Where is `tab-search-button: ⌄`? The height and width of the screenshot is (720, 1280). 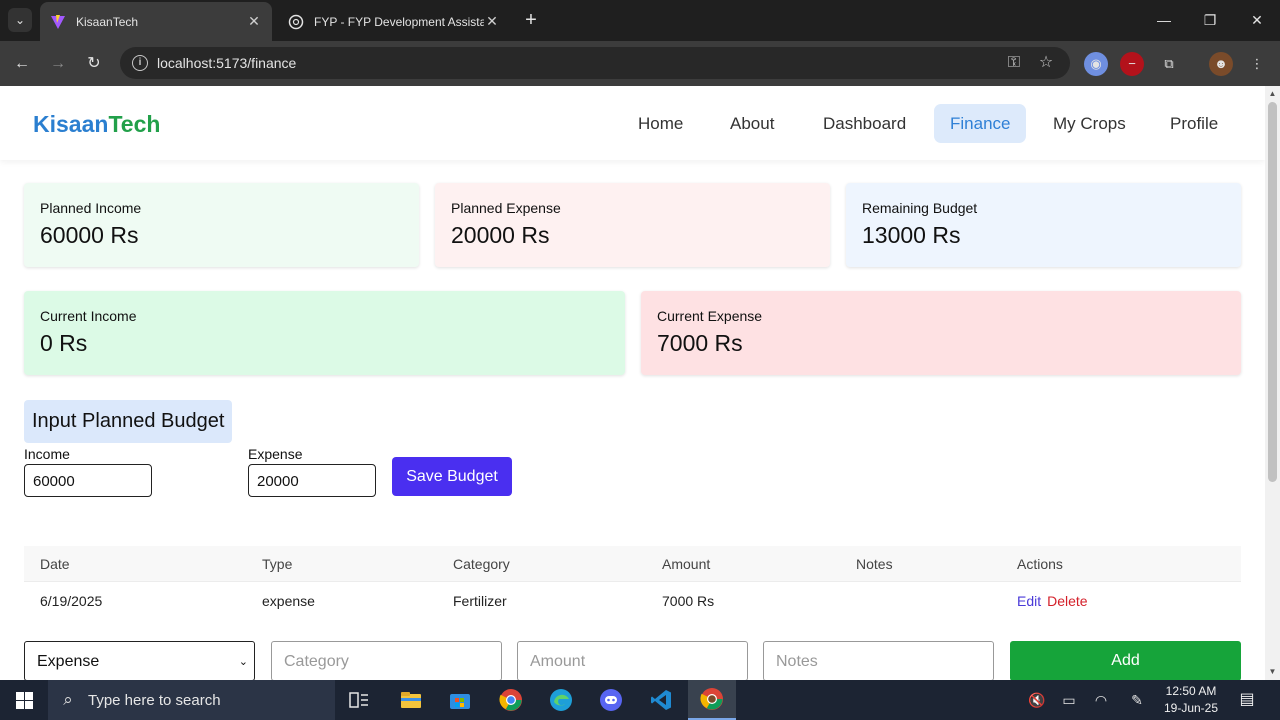 tab-search-button: ⌄ is located at coordinates (20, 20).